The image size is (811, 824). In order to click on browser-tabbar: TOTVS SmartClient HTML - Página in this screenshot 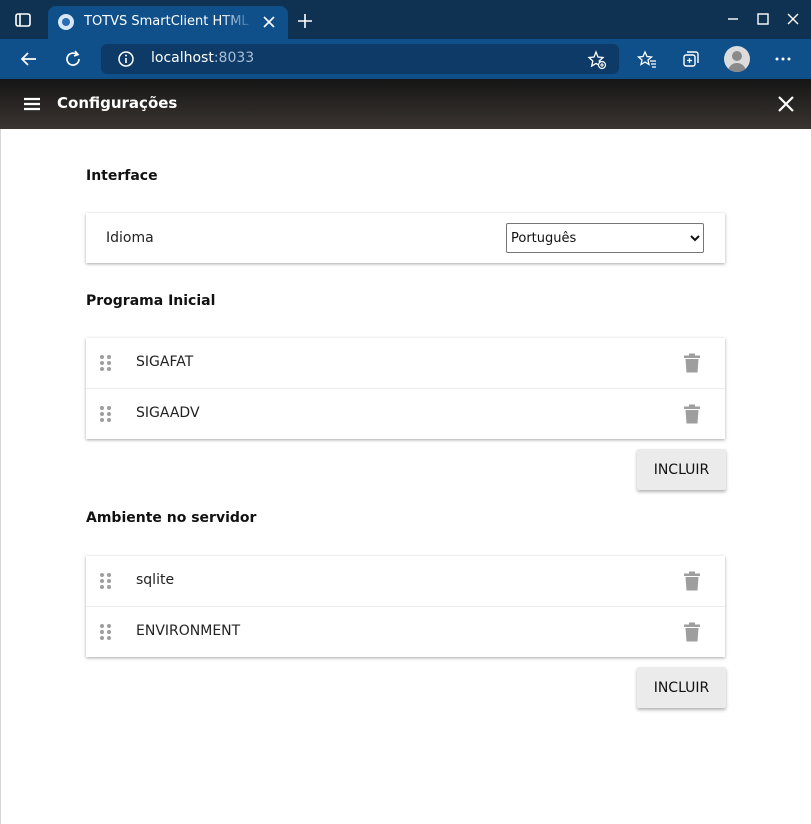, I will do `click(405, 19)`.